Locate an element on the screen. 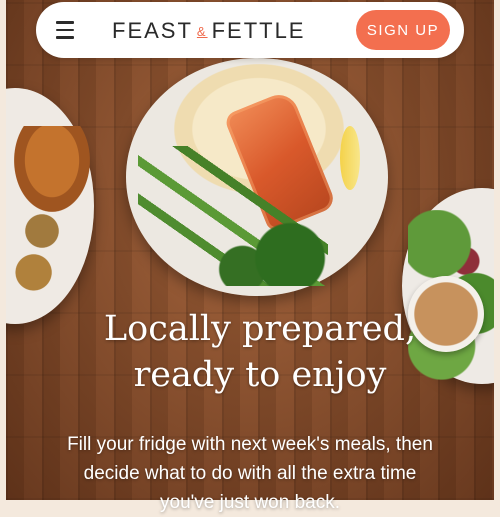 The image size is (500, 517). hero-headline: Locally prepared, ready to enjoy is located at coordinates (260, 352).